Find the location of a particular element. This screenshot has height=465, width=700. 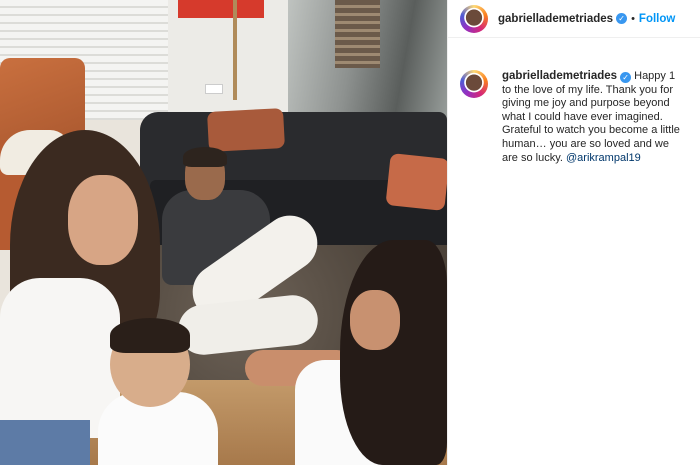

caption-mention-link: @arikrampal19 is located at coordinates (603, 158).